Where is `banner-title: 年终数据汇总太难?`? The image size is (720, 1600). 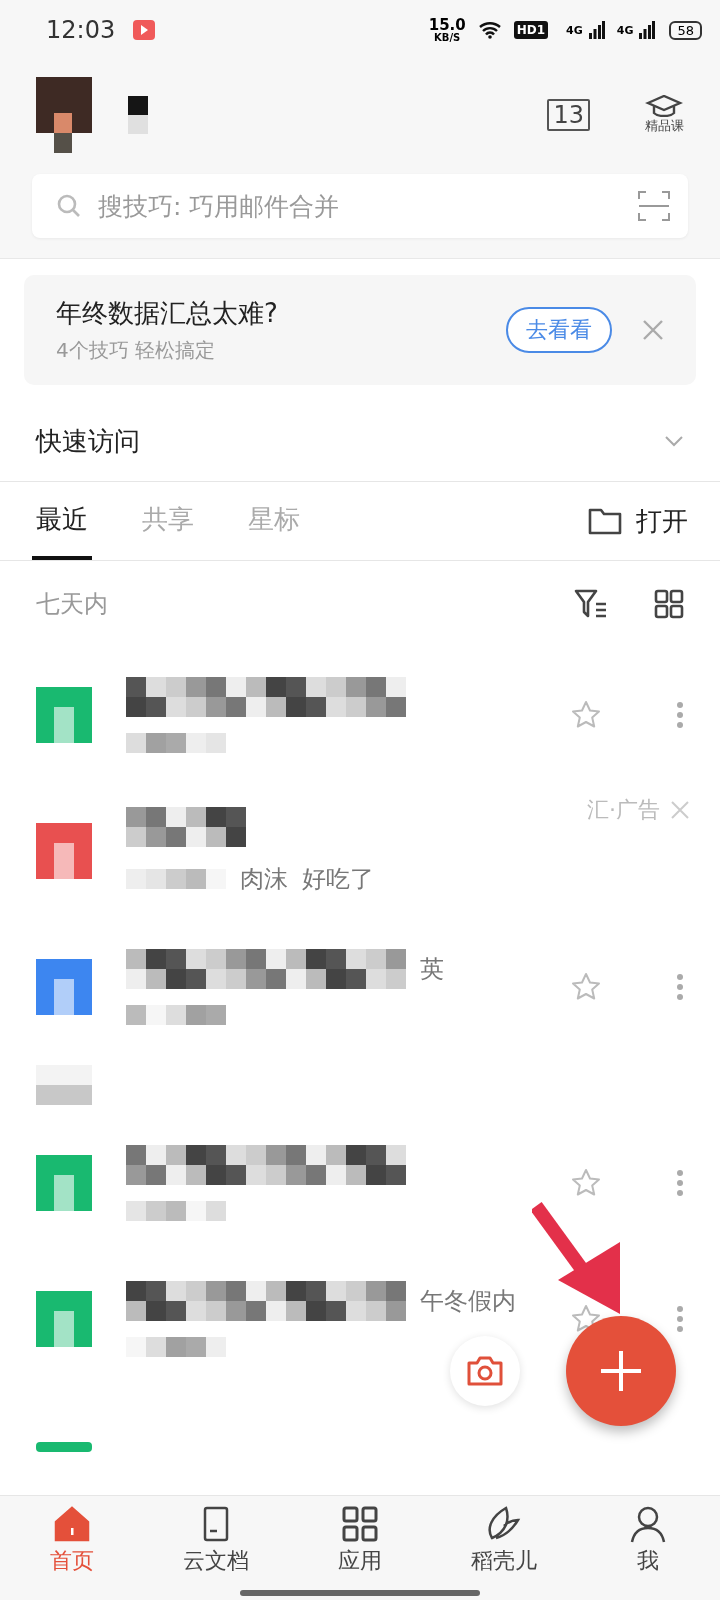 banner-title: 年终数据汇总太难? is located at coordinates (167, 313).